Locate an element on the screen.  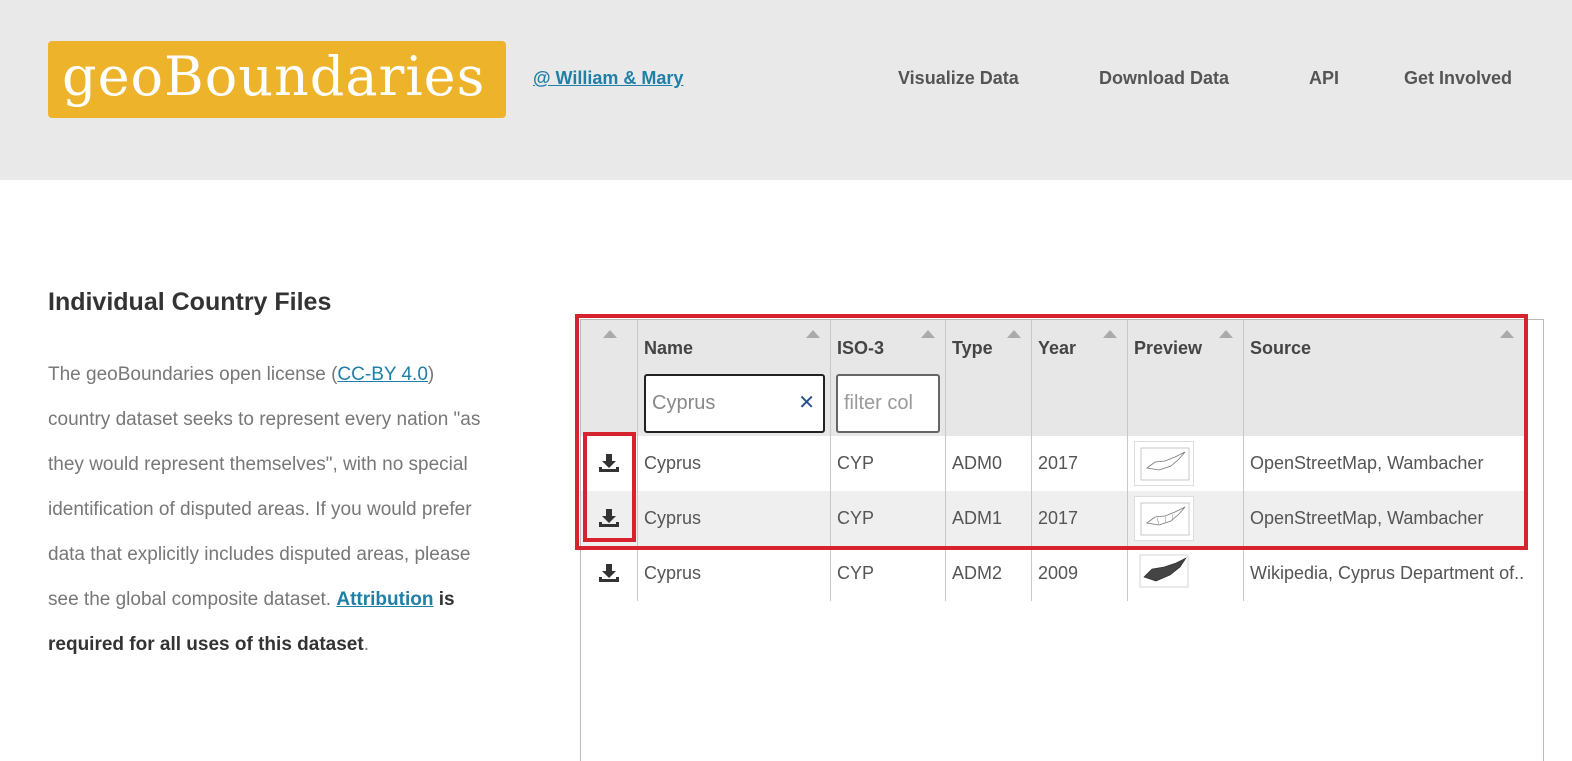
site-logo: geoBoundaries is located at coordinates (277, 79).